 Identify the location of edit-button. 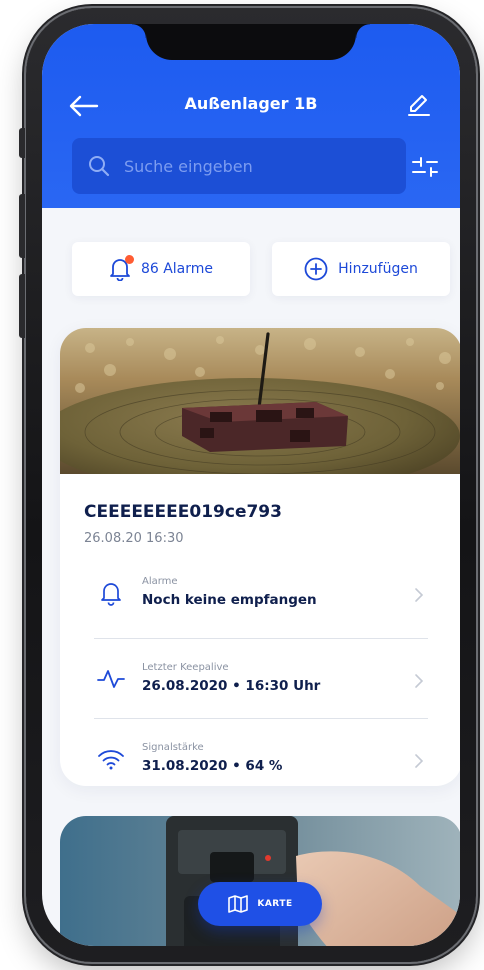
(419, 105).